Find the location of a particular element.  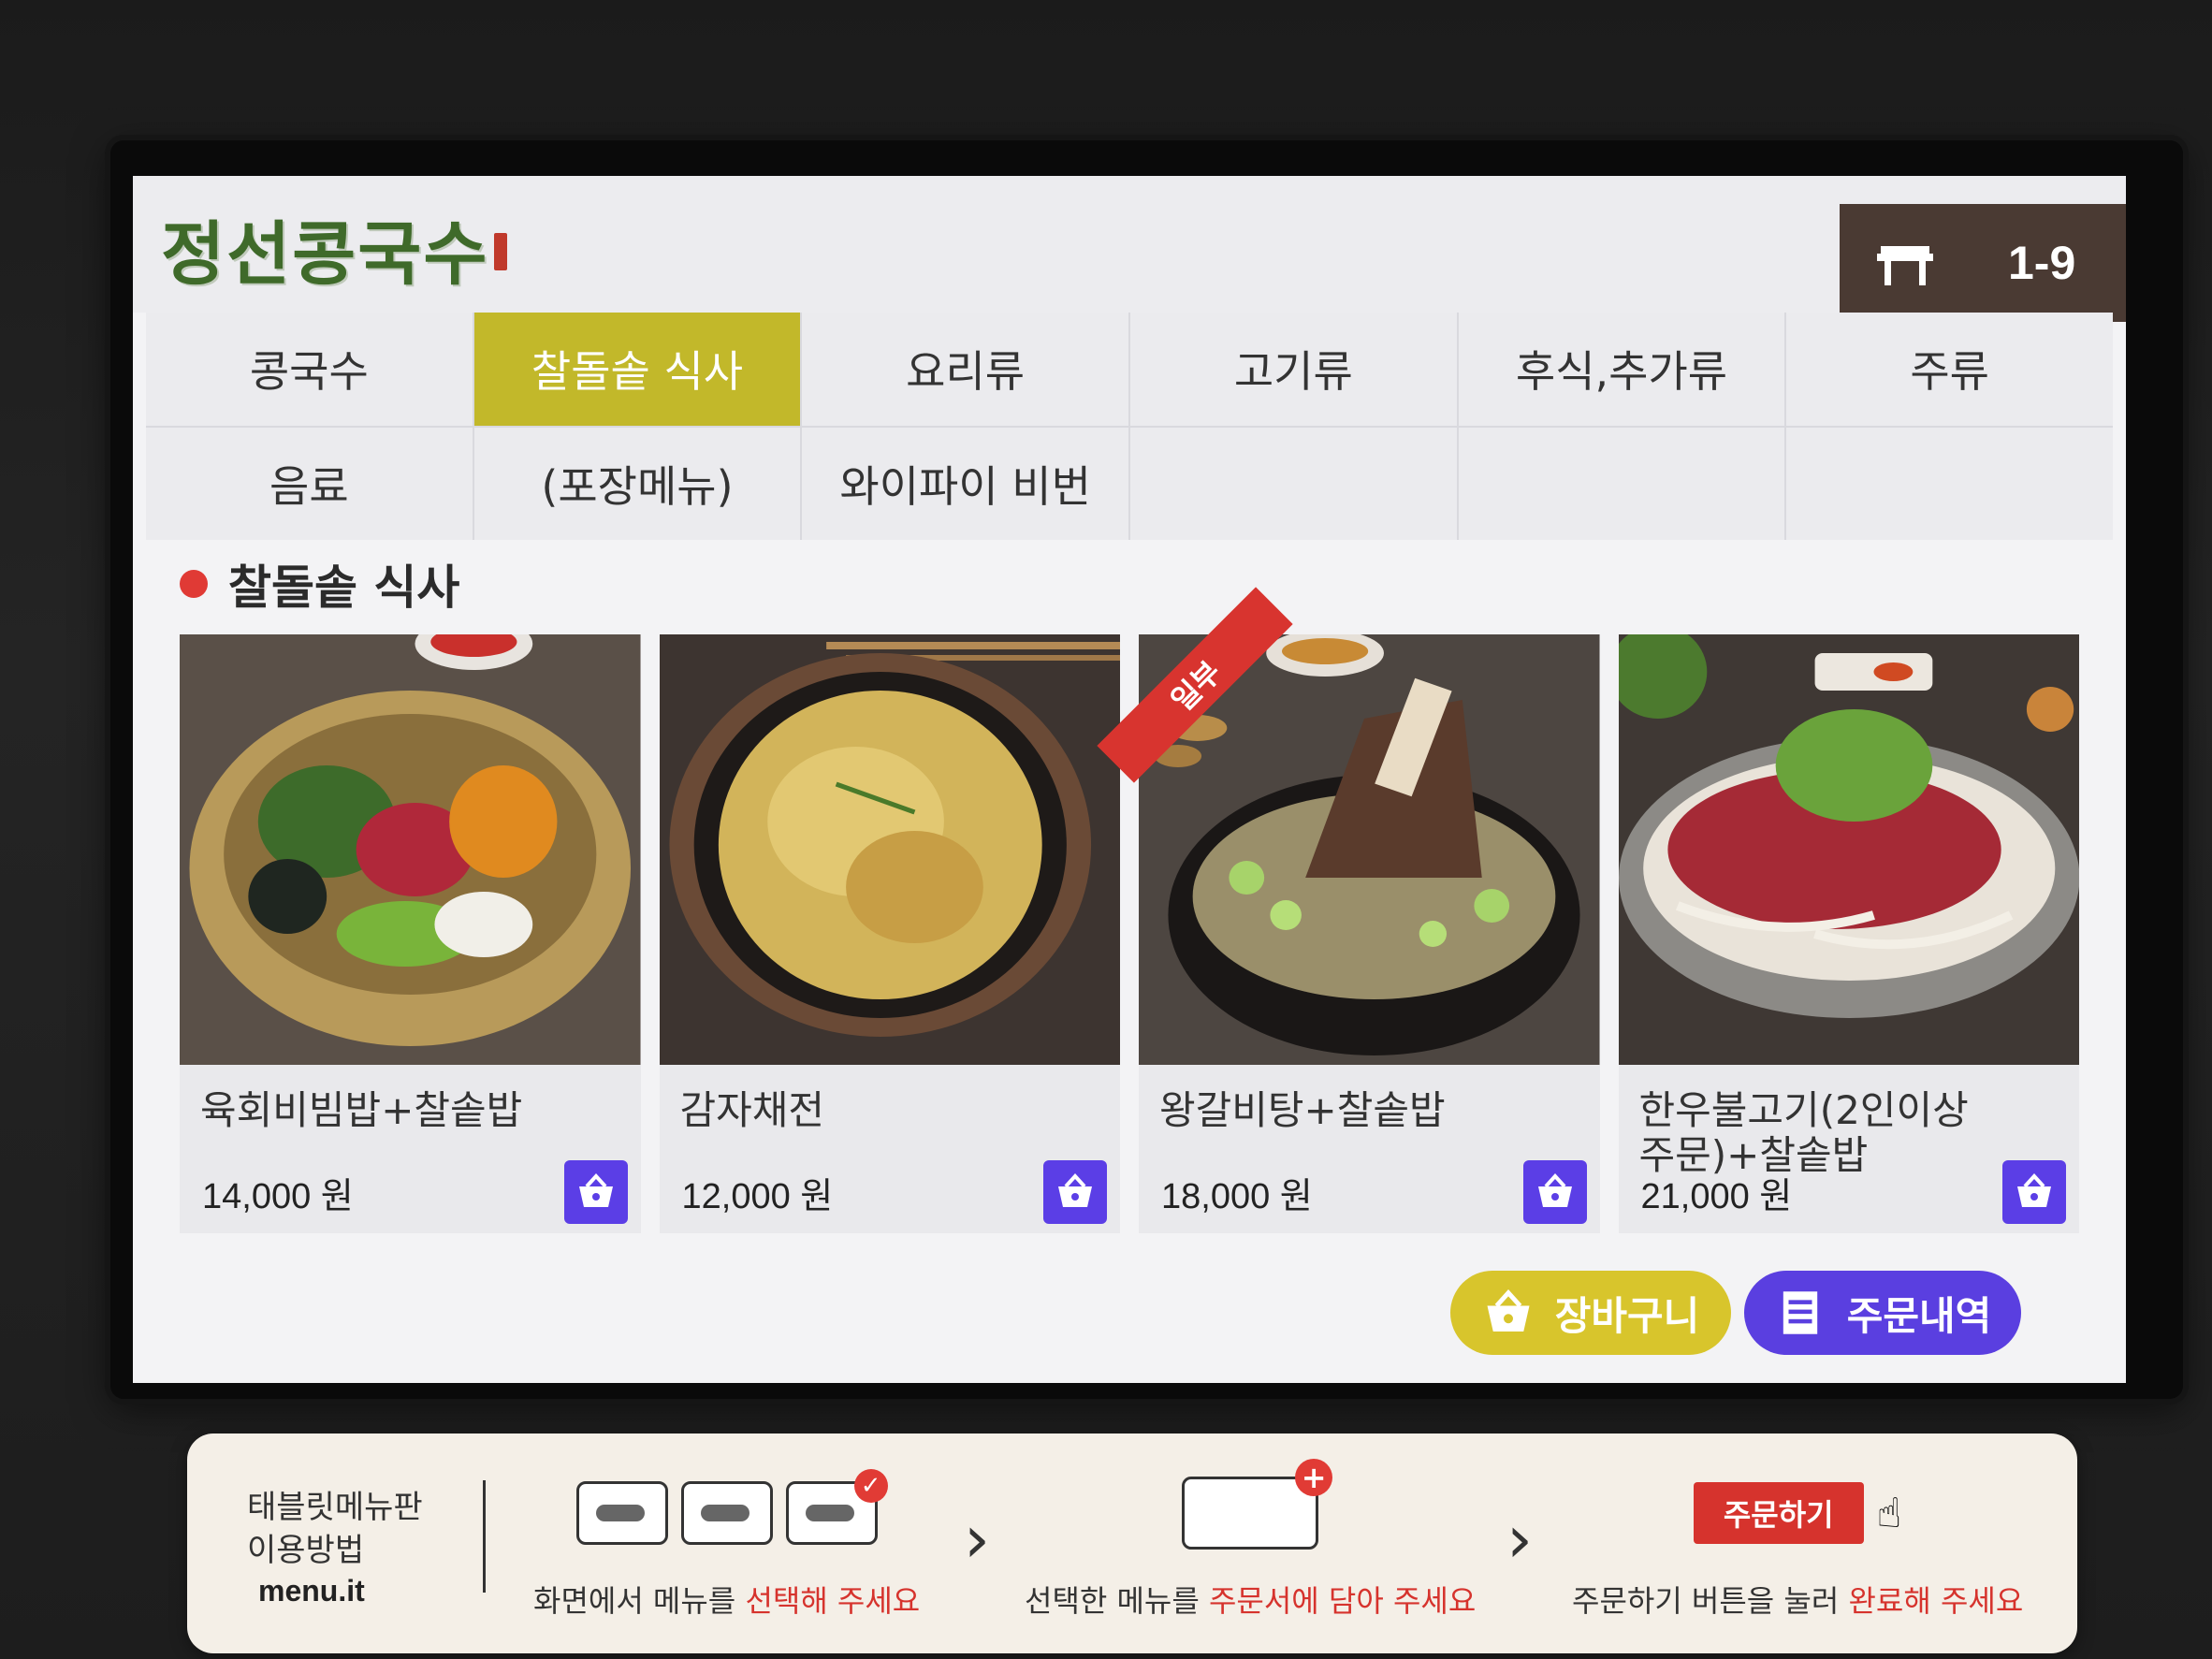

section-header: 찰돌솥 식사 is located at coordinates (319, 584).